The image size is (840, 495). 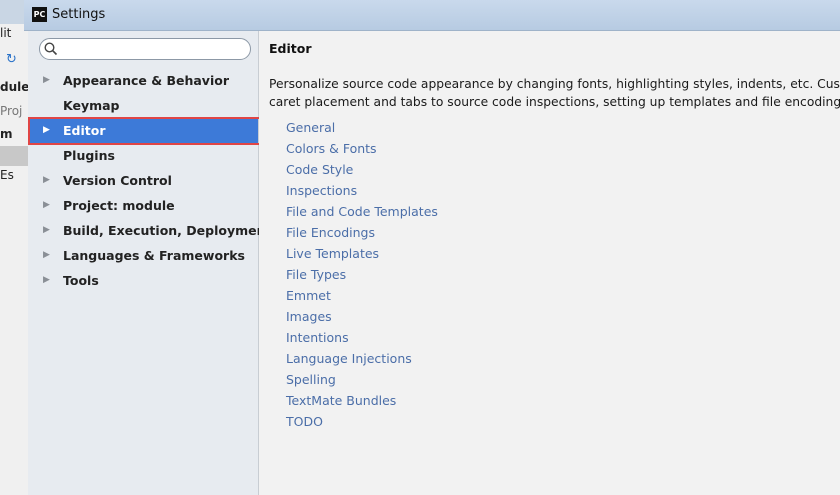 What do you see at coordinates (81, 280) in the screenshot?
I see `tree-item-label: Tools` at bounding box center [81, 280].